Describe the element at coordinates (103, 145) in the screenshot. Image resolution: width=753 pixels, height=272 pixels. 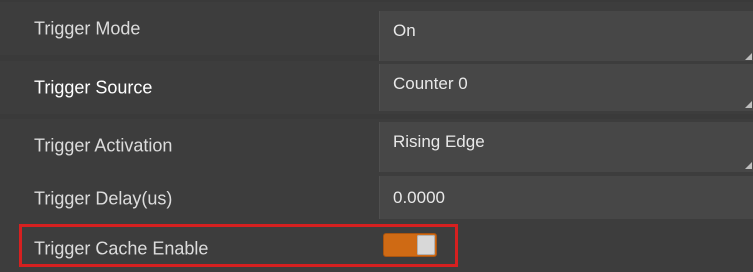
I see `trigger-activation-label: Trigger Activation` at that location.